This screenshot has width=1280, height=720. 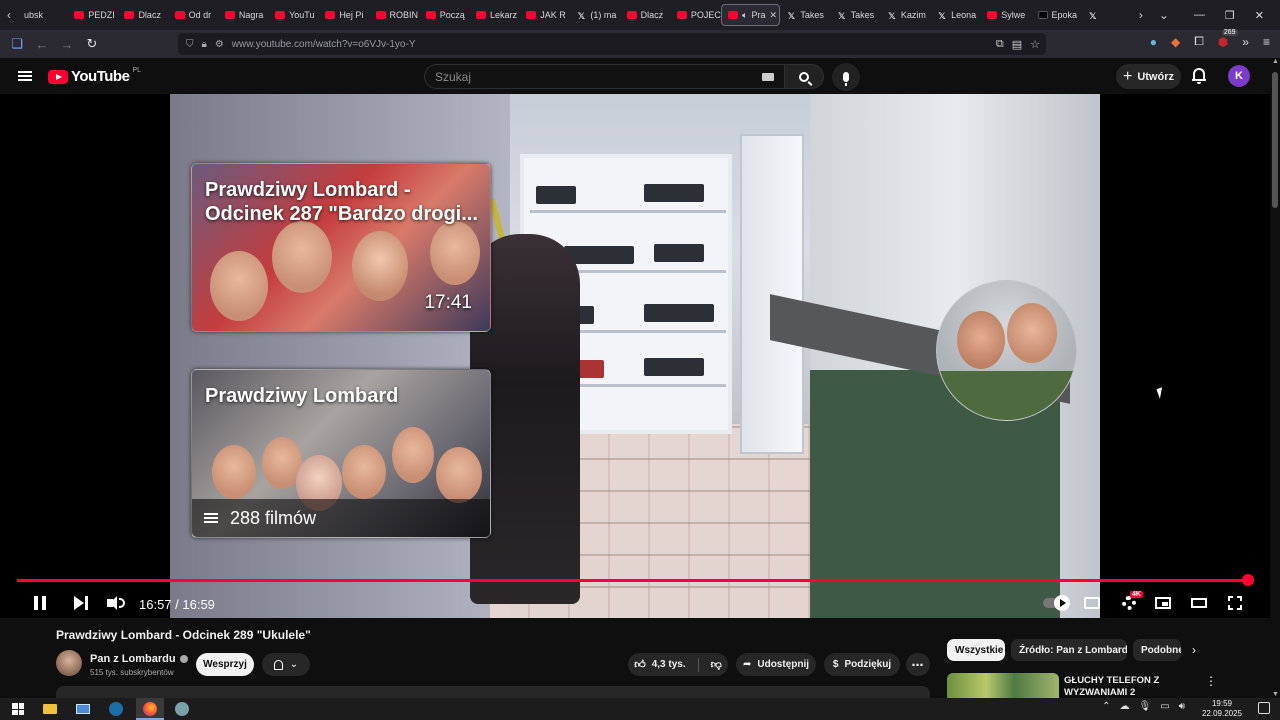 I want to click on like-count: 4,3 tys., so click(x=669, y=664).